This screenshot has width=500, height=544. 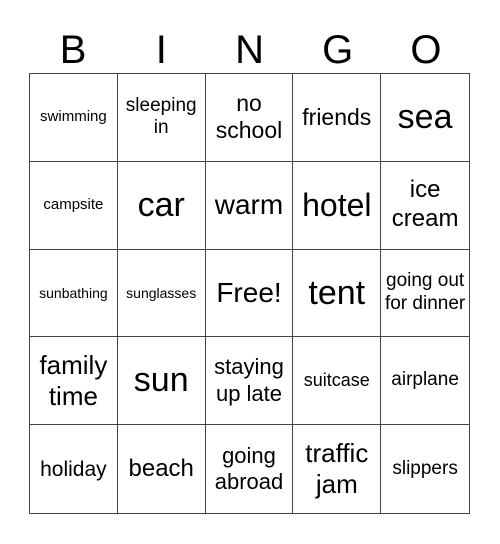 I want to click on header-letter-o: O, so click(x=426, y=50).